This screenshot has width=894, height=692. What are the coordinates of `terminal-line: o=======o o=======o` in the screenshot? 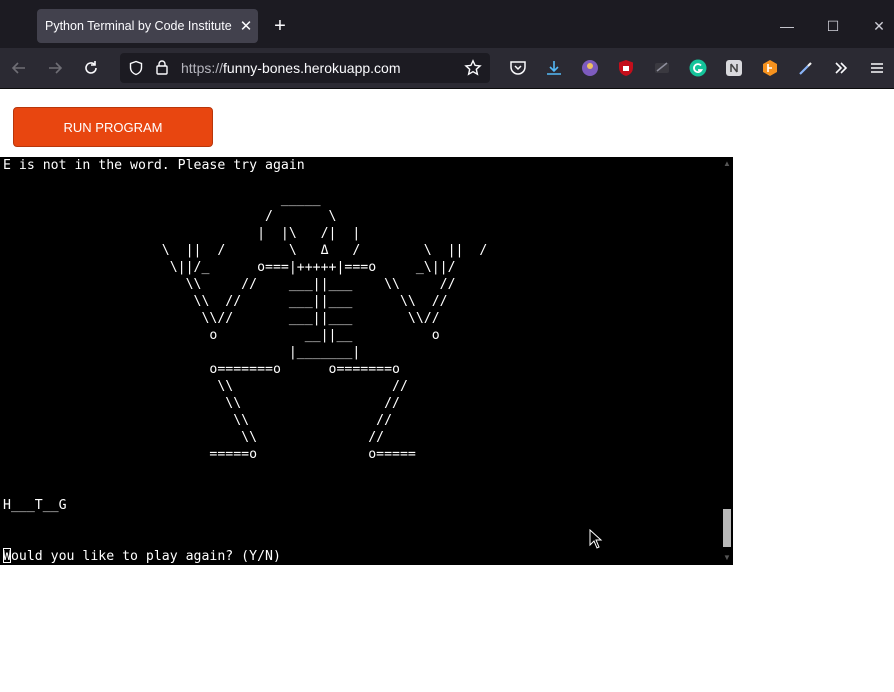 It's located at (201, 369).